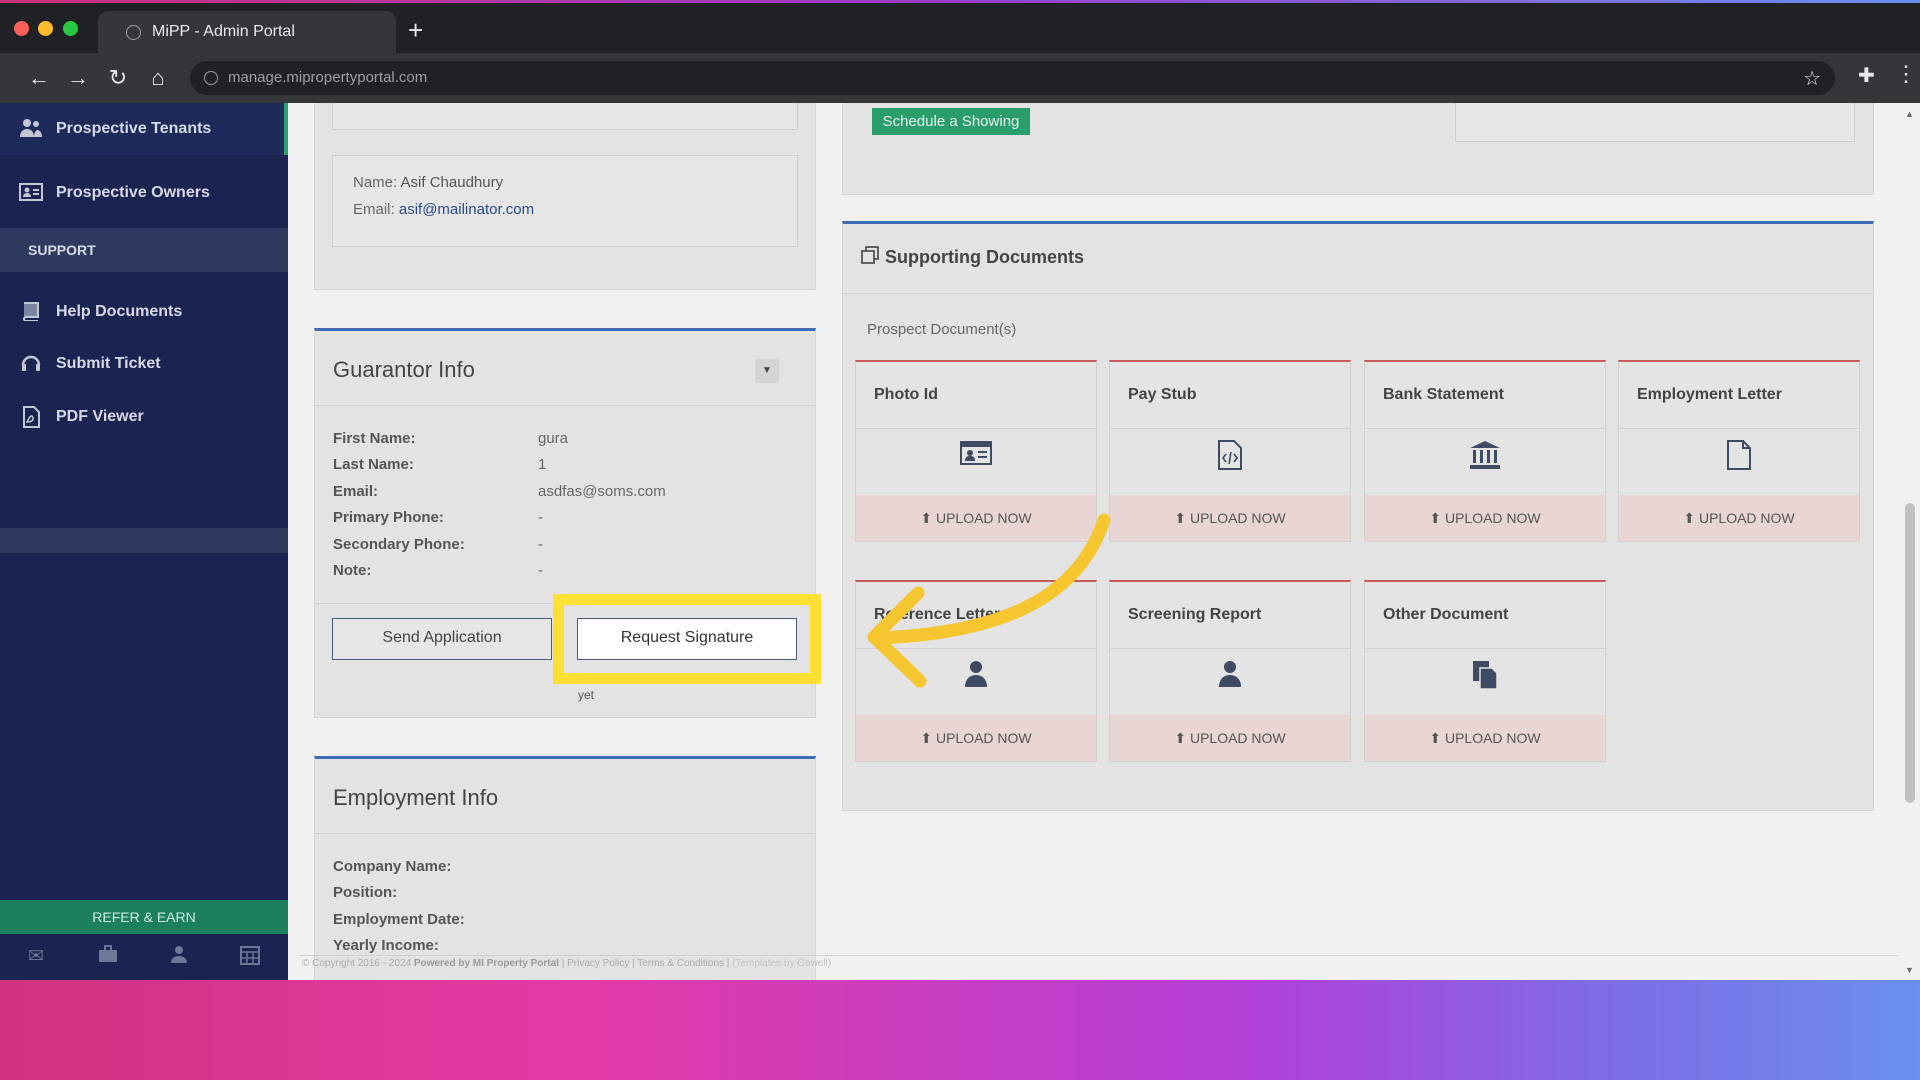 The image size is (1920, 1080). What do you see at coordinates (1909, 970) in the screenshot?
I see `scroll-down-arrow-icon: ▼` at bounding box center [1909, 970].